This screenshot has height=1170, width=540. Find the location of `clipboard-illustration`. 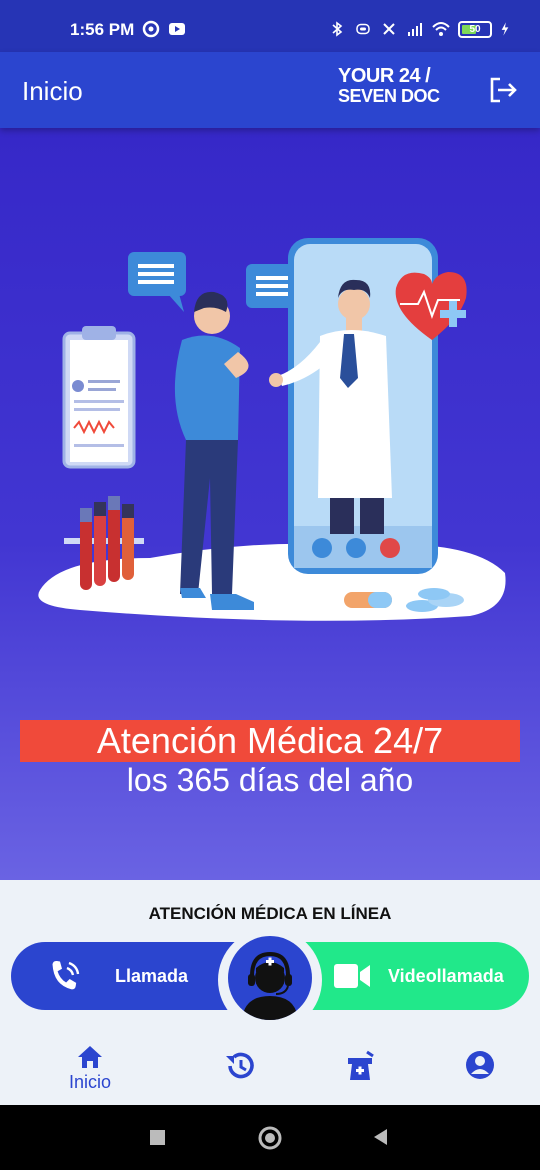

clipboard-illustration is located at coordinates (99, 397).